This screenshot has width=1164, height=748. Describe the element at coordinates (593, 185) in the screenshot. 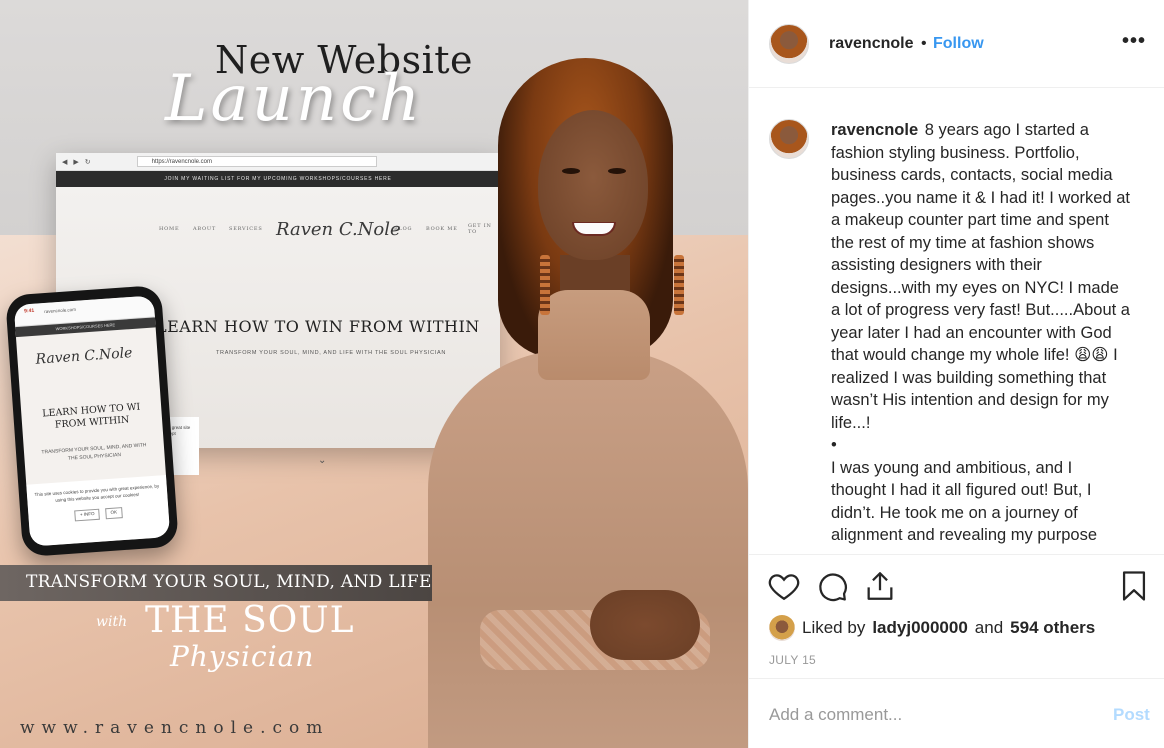

I see `portrait-face` at that location.